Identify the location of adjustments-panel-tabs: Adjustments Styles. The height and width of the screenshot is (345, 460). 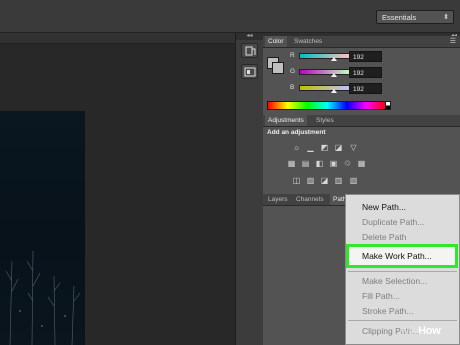
(361, 121).